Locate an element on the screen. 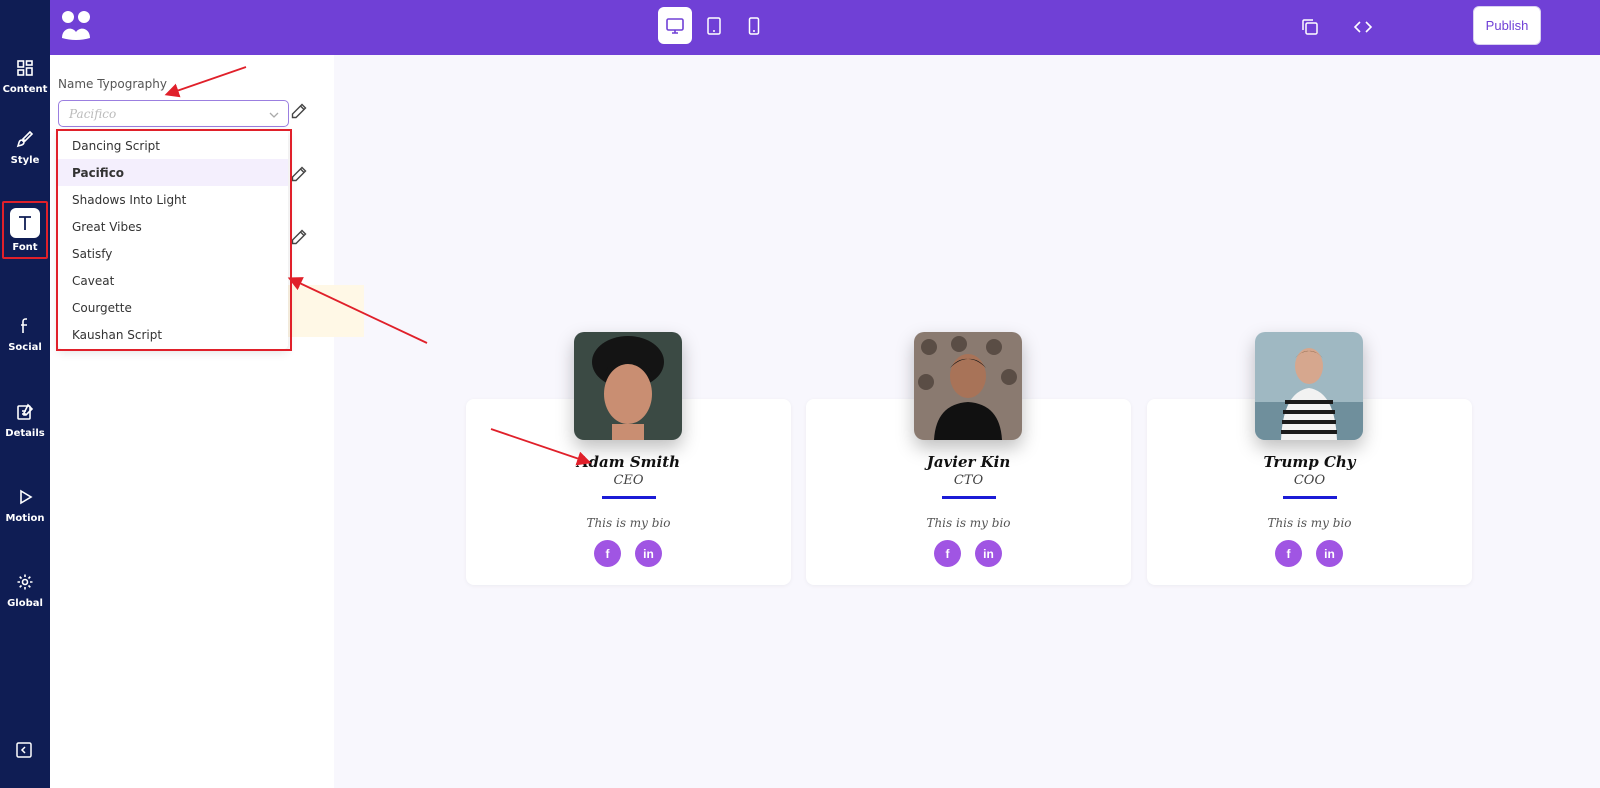  font-option: Kaushan Script is located at coordinates (173, 334).